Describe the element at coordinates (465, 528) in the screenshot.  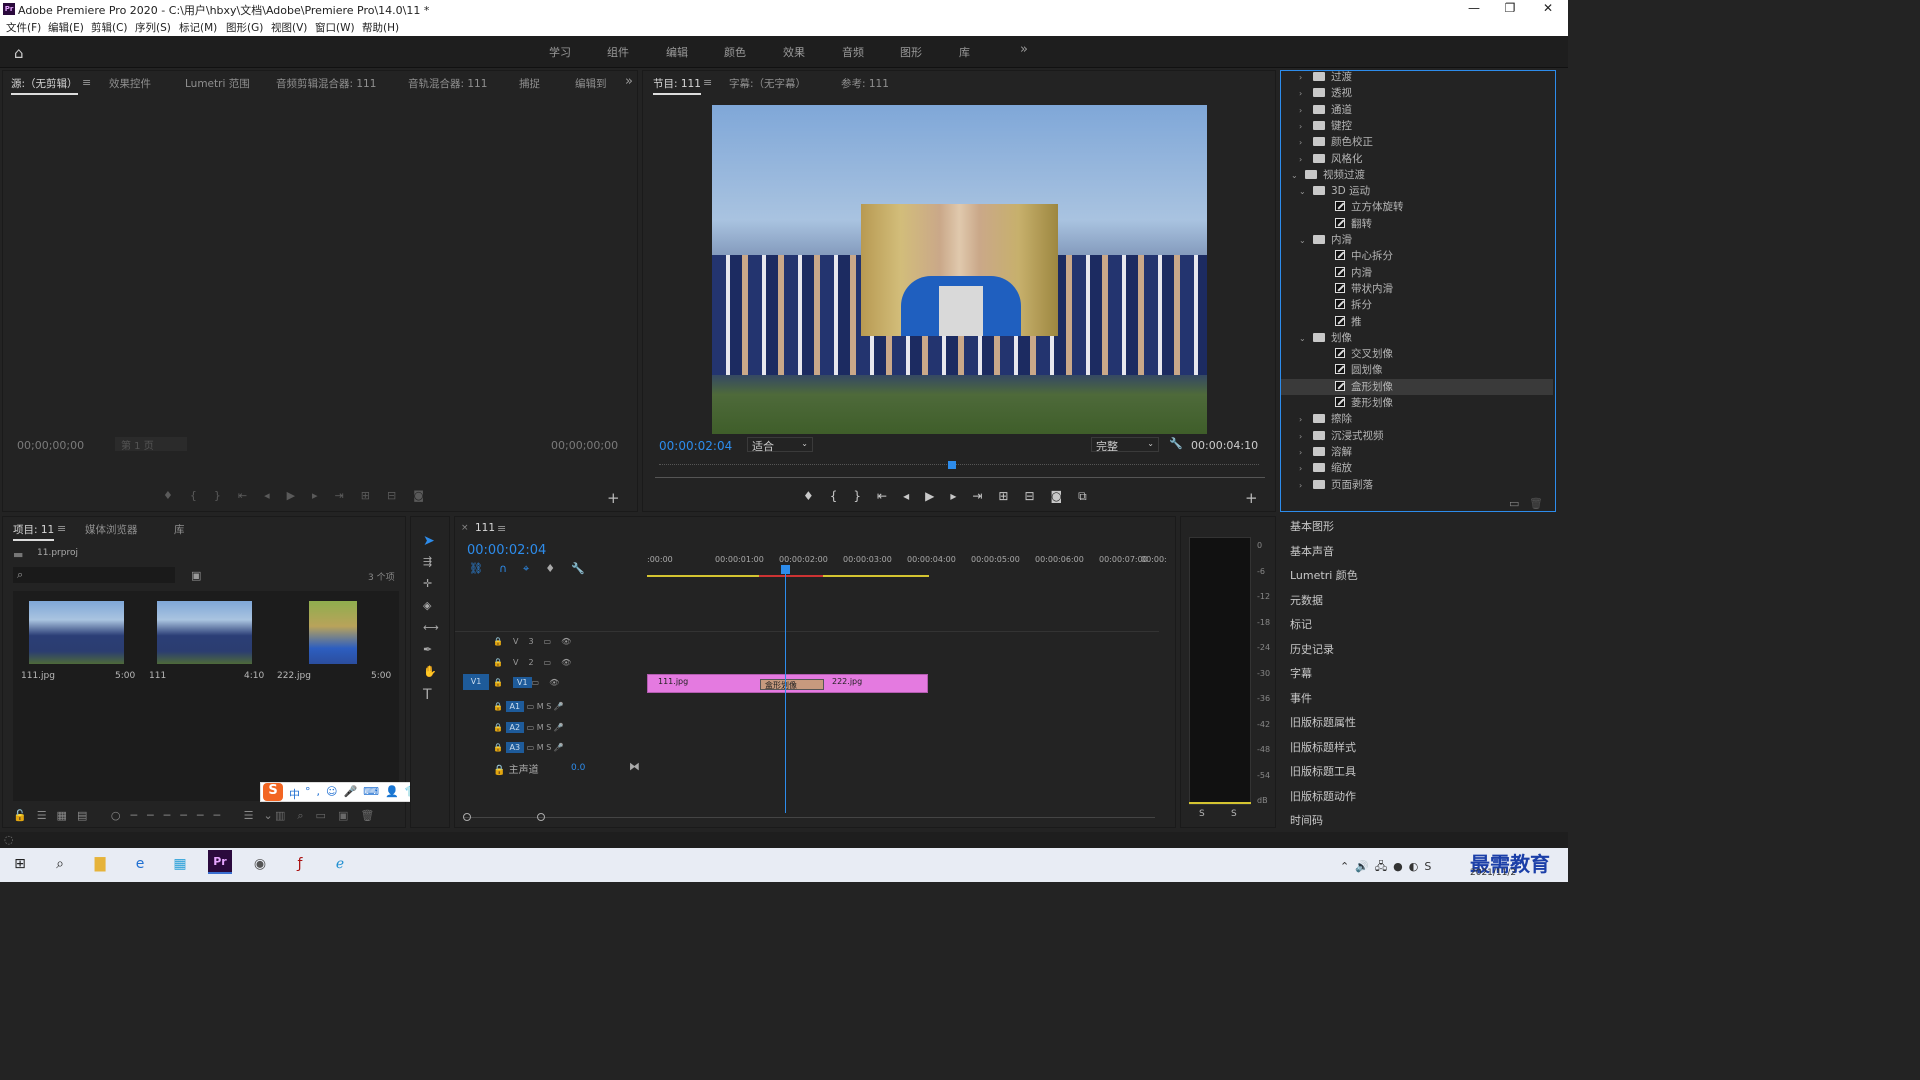
I see `close-sequence-icon: ×` at that location.